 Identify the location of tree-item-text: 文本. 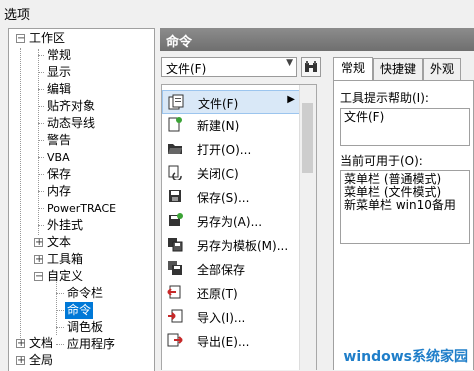
(59, 242).